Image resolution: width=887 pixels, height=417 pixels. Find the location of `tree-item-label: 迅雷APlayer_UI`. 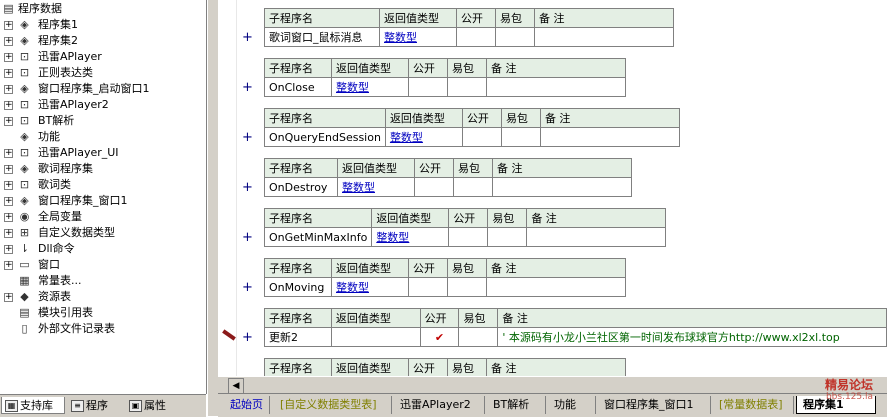

tree-item-label: 迅雷APlayer_UI is located at coordinates (78, 152).